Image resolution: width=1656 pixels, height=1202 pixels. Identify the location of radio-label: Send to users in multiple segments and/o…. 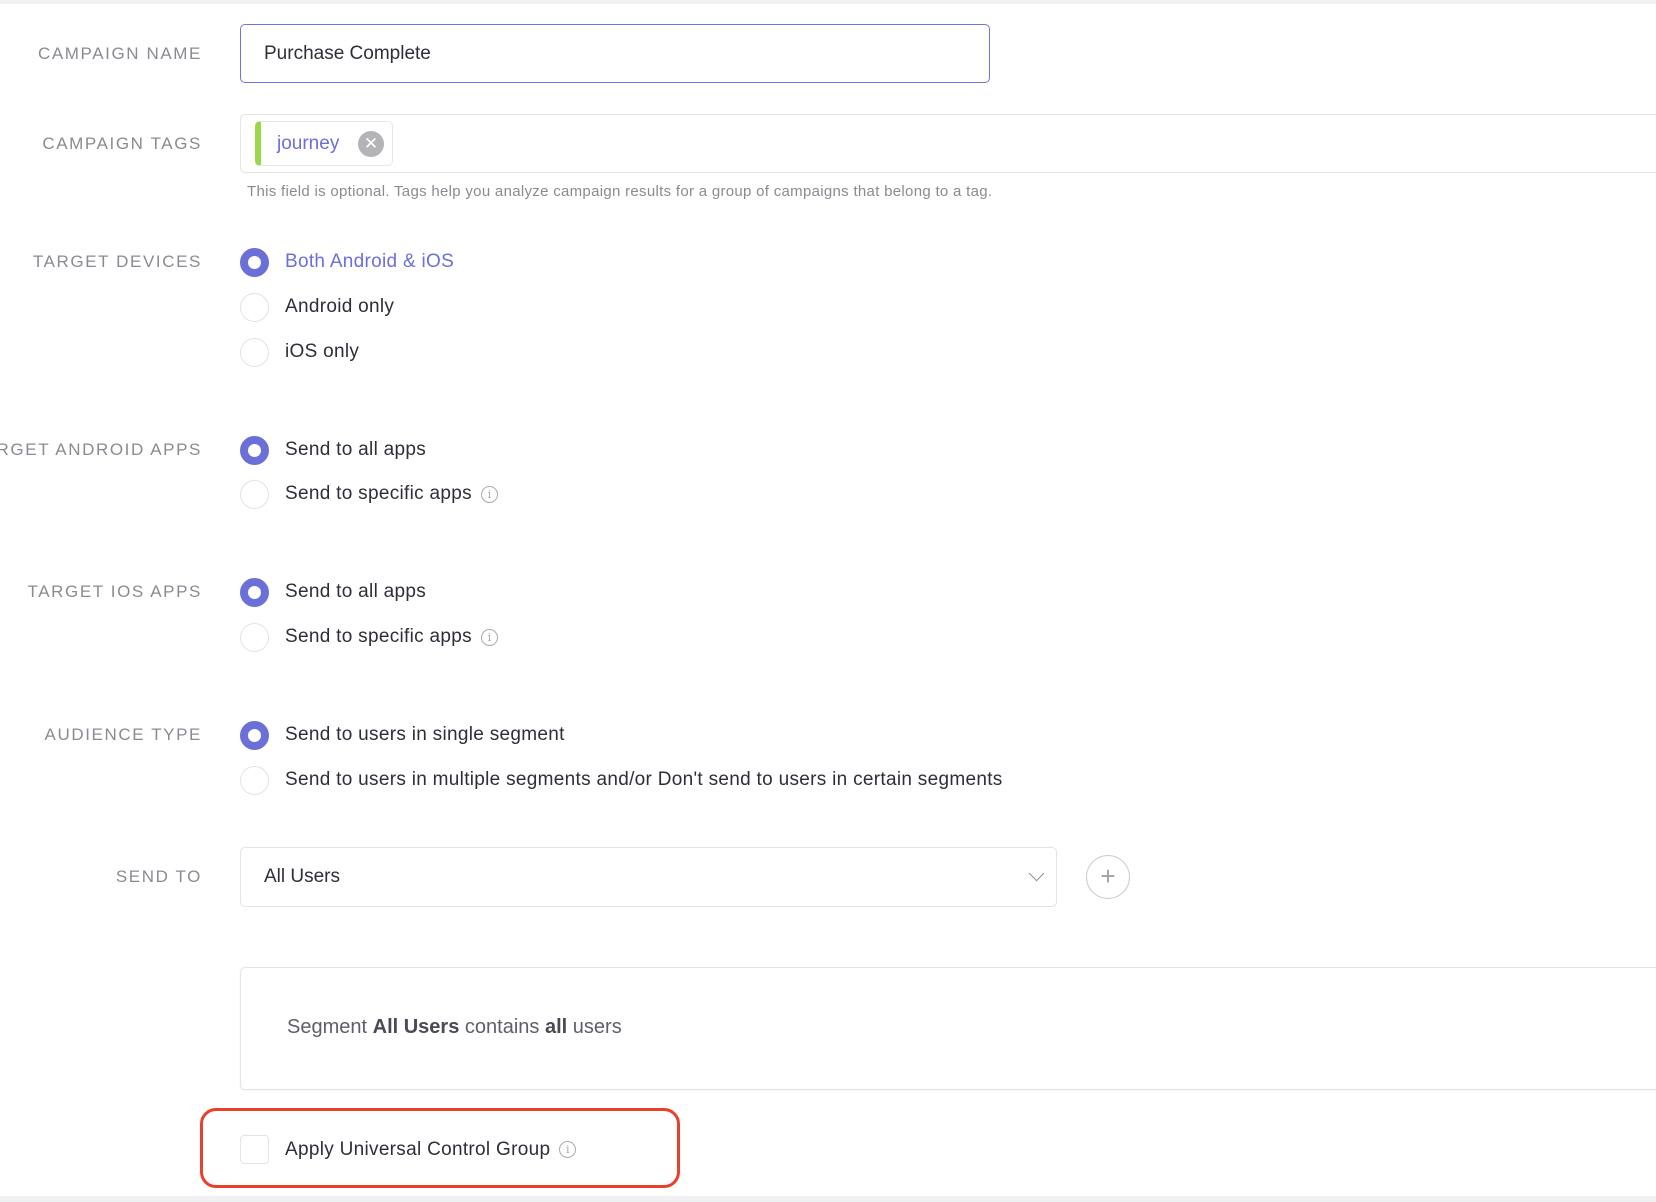
(644, 779).